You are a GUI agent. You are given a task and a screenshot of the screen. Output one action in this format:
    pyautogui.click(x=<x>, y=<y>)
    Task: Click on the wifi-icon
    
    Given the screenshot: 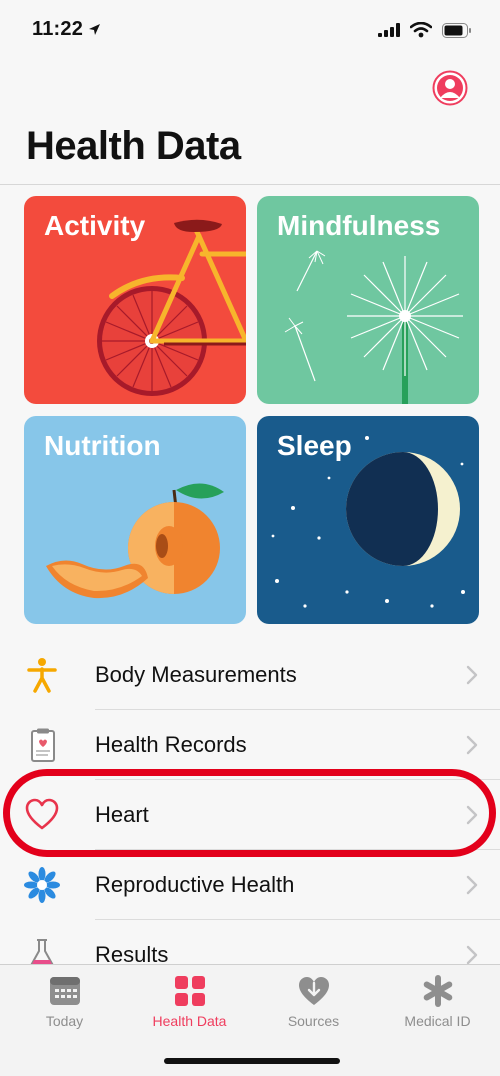 What is the action you would take?
    pyautogui.click(x=421, y=30)
    